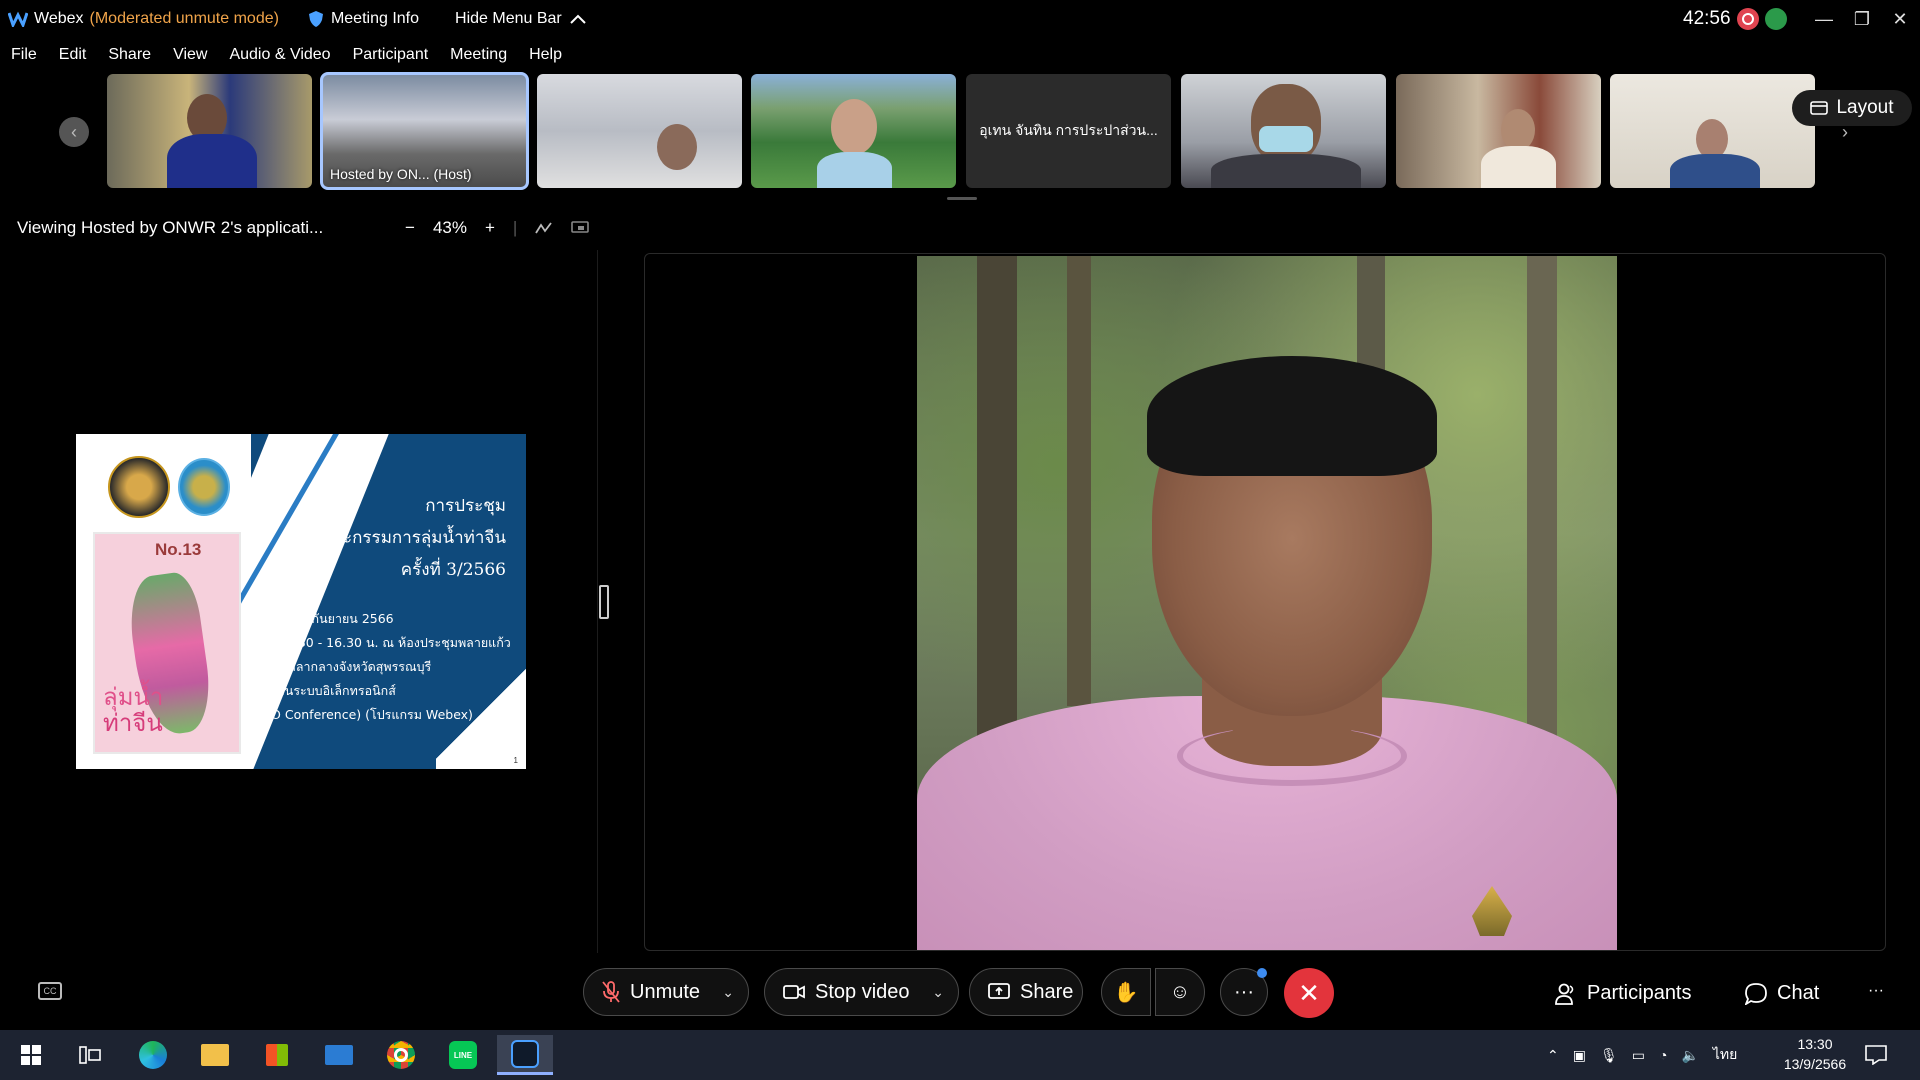 The image size is (1920, 1080). What do you see at coordinates (604, 602) in the screenshot?
I see `panel-resize-handle` at bounding box center [604, 602].